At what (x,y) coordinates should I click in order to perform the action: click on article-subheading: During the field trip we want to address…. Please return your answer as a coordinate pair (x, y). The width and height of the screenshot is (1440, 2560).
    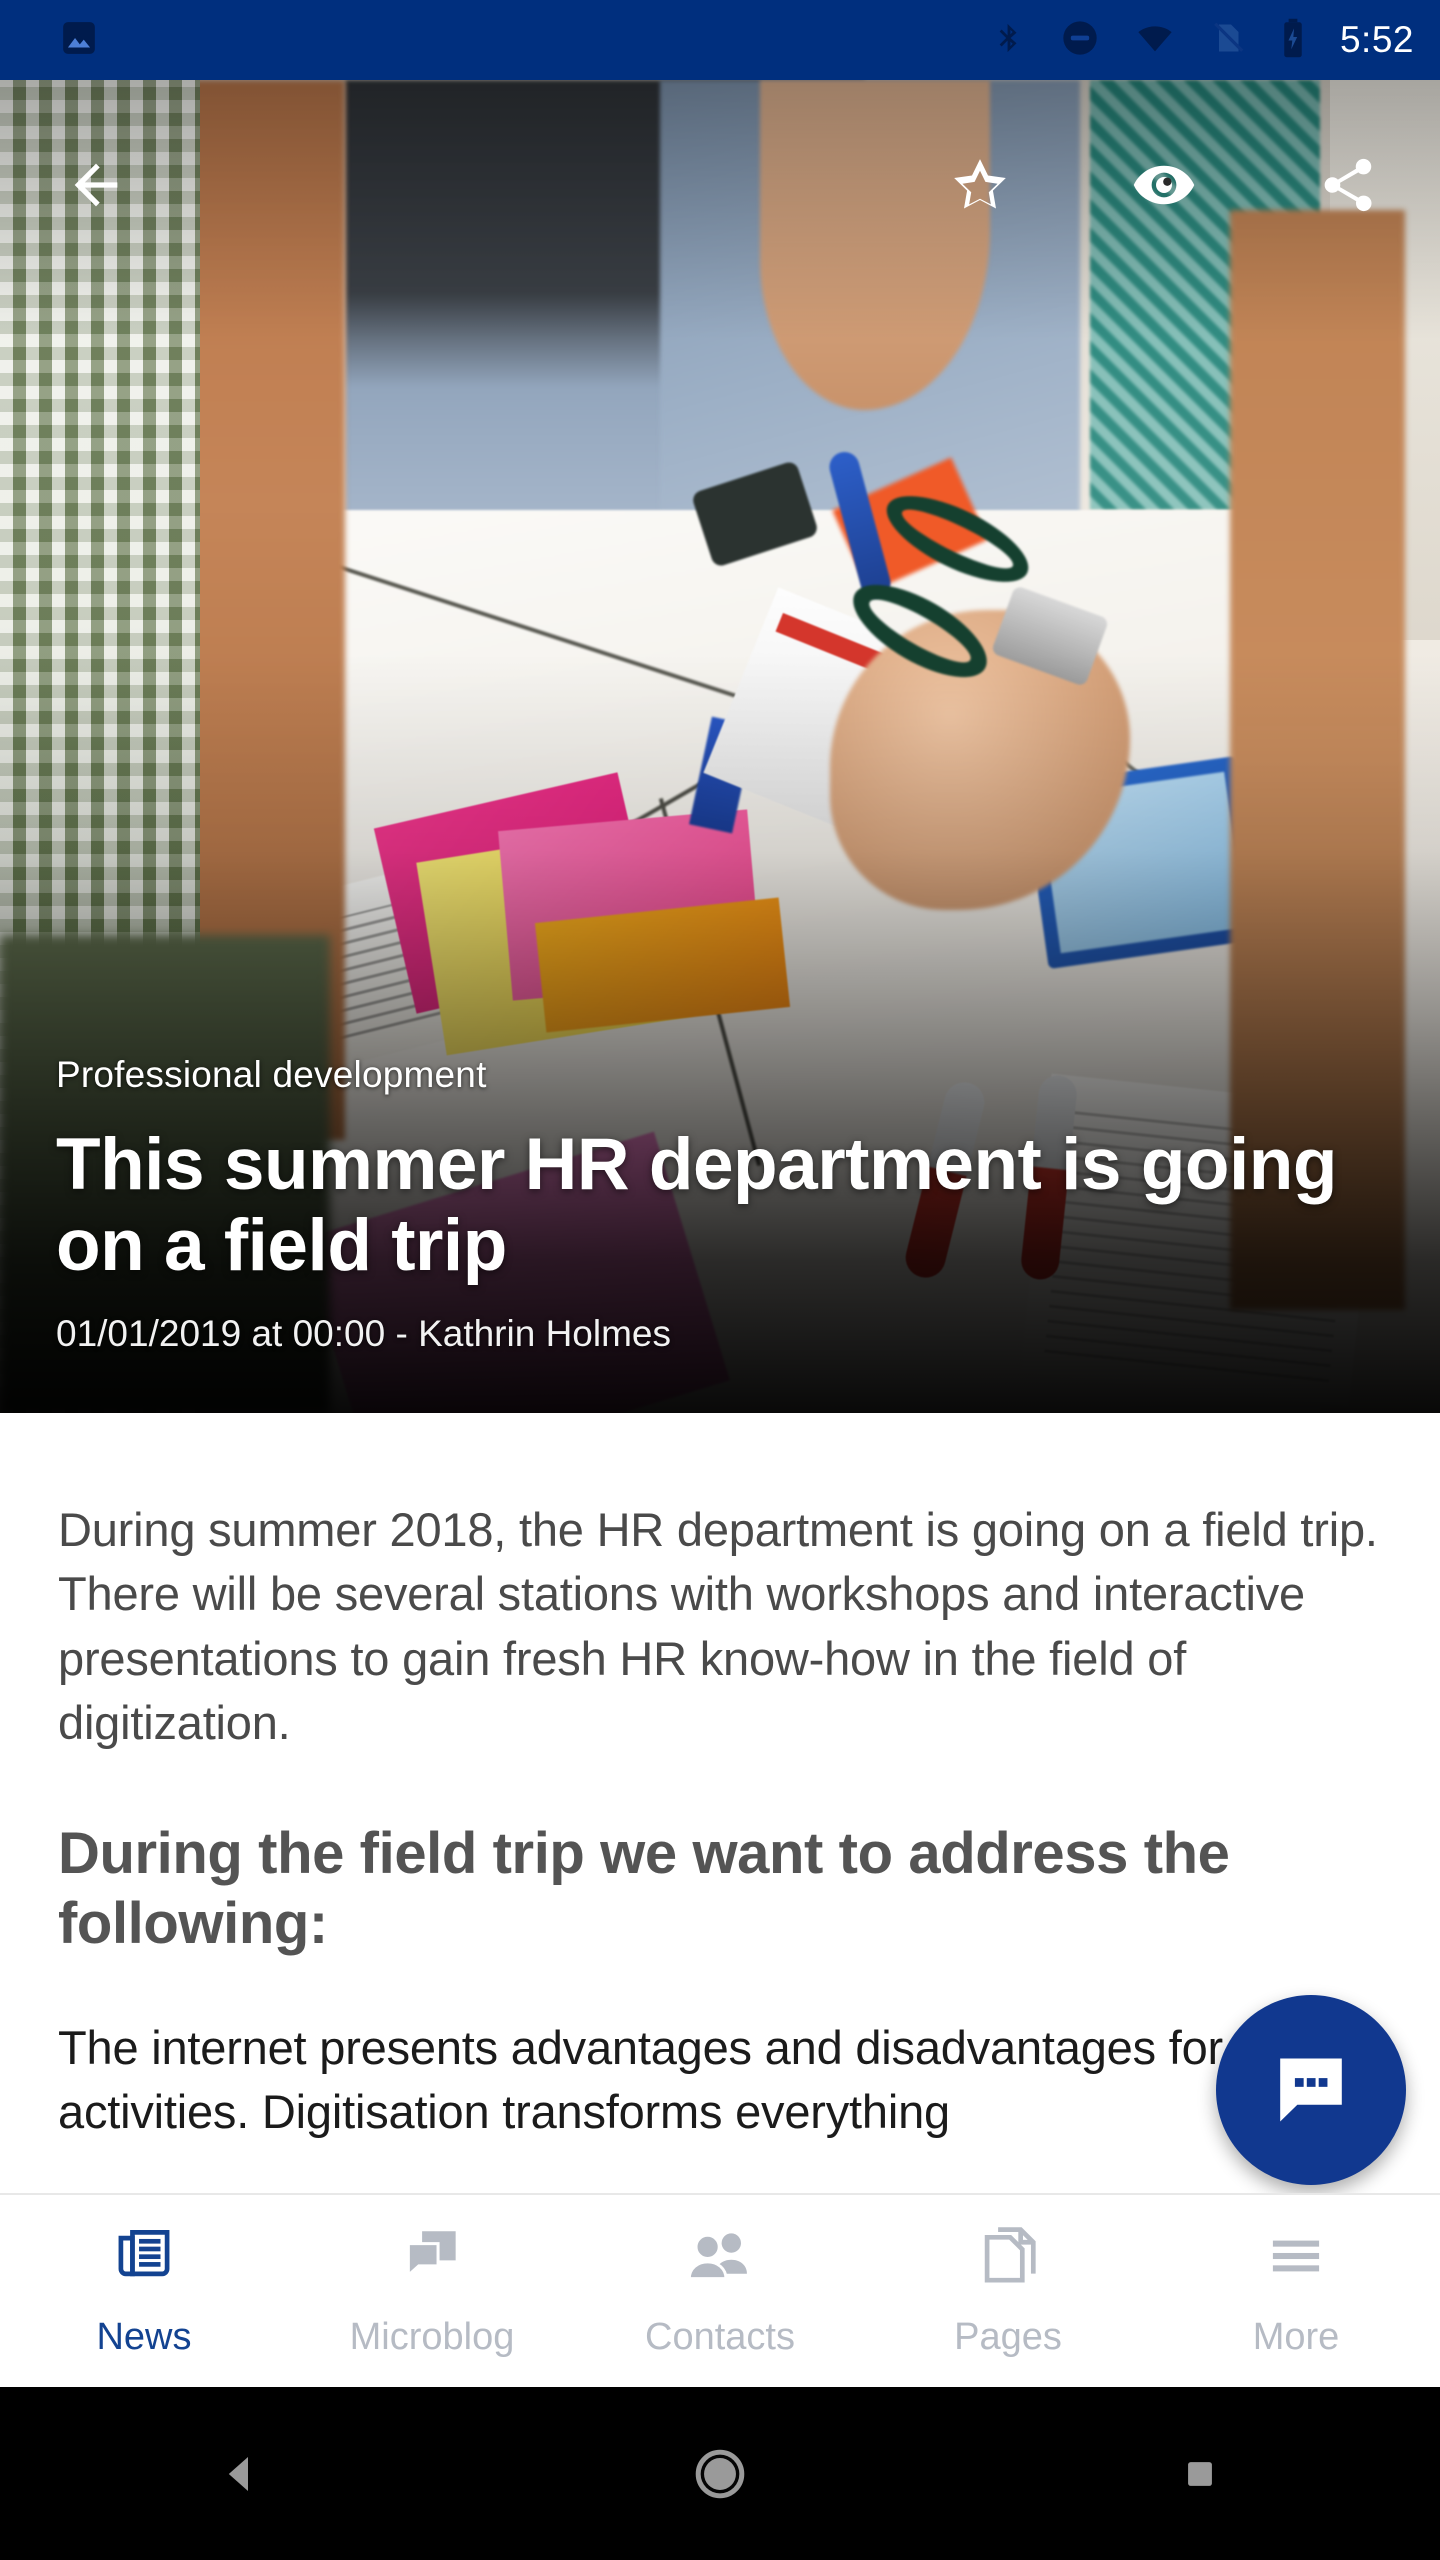
    Looking at the image, I should click on (644, 1888).